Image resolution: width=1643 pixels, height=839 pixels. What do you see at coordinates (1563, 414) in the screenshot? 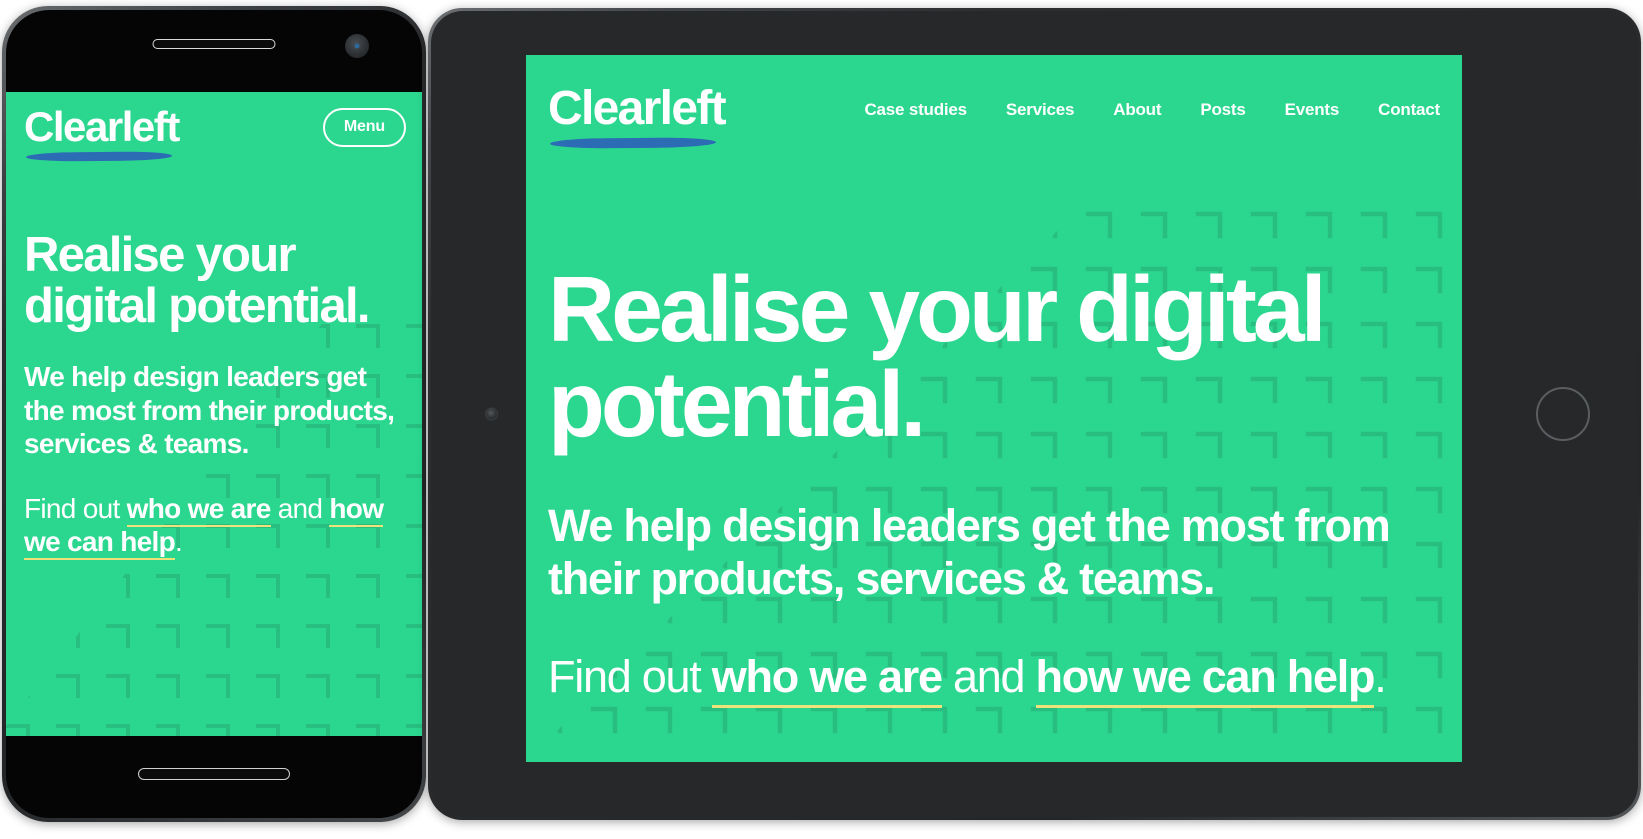
I see `tablet-home-button` at bounding box center [1563, 414].